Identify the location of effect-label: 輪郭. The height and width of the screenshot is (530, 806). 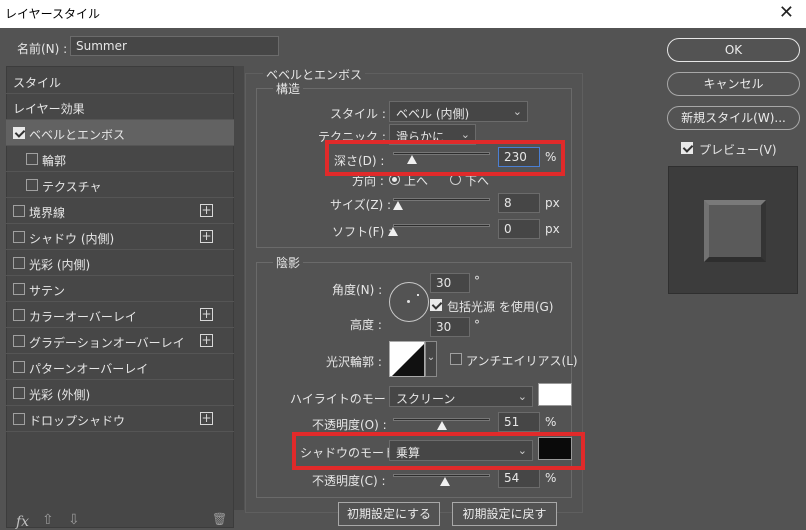
(54, 161).